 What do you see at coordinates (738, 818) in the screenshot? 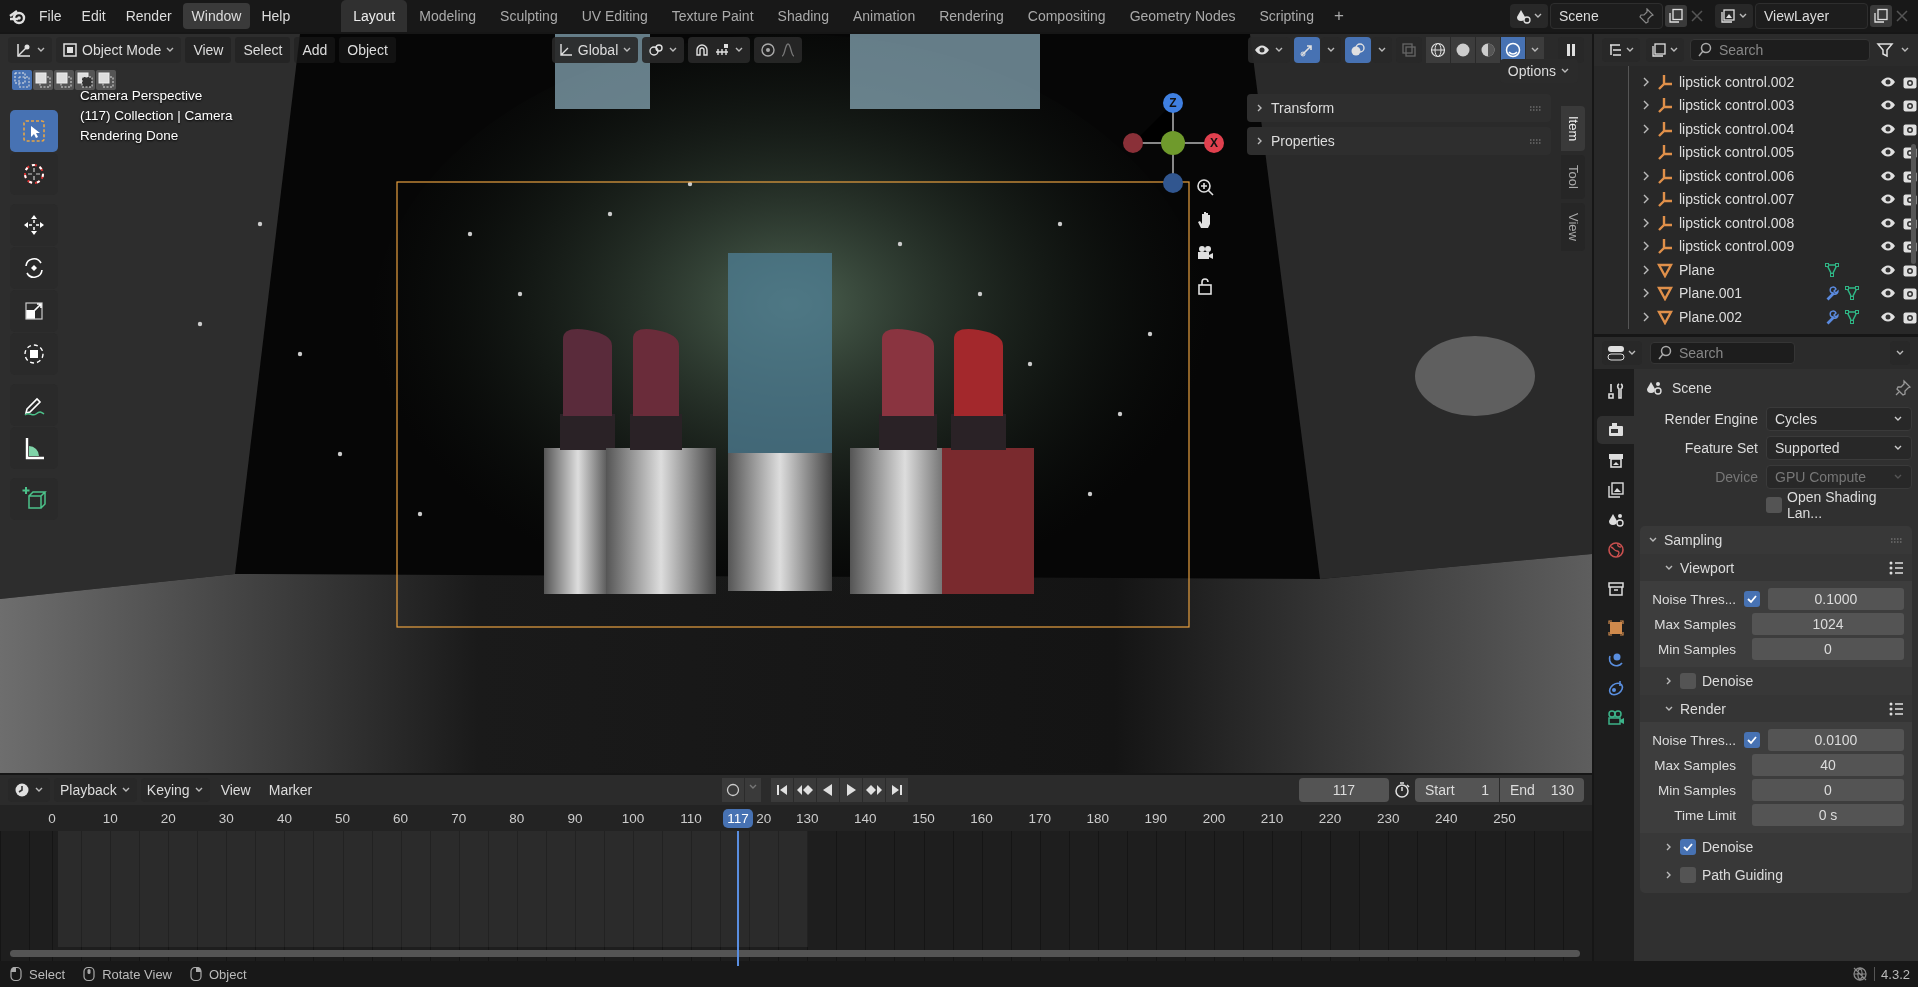
I see `playhead-frame-badge: 117` at bounding box center [738, 818].